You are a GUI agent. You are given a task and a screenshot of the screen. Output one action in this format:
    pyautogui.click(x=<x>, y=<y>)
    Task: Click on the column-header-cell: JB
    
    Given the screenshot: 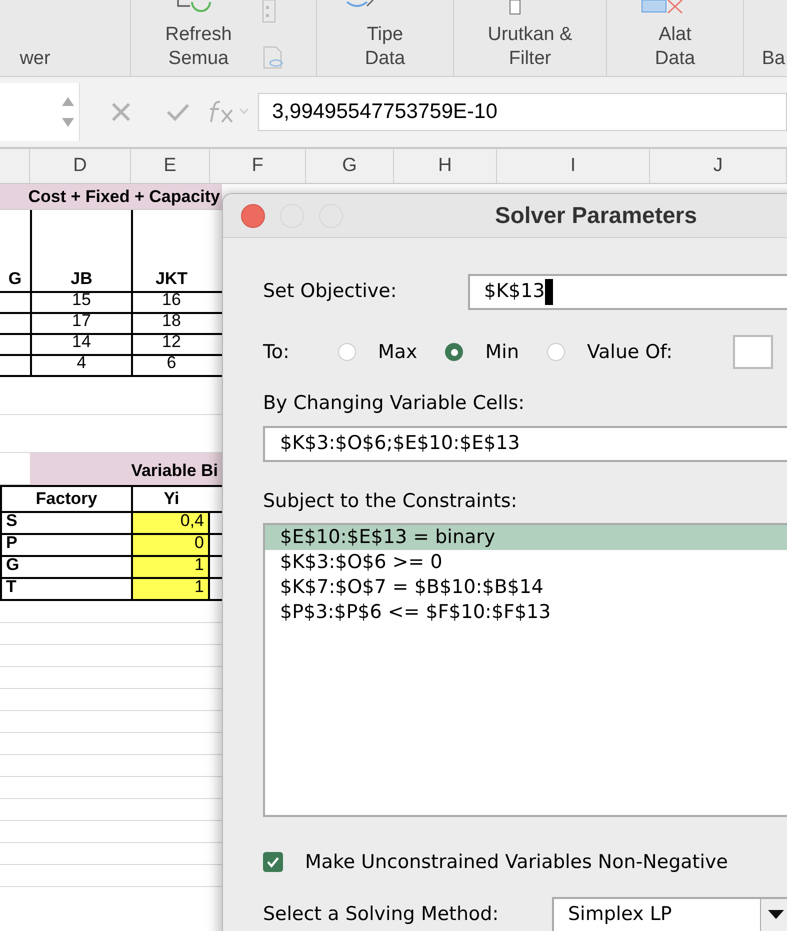 What is the action you would take?
    pyautogui.click(x=80, y=251)
    